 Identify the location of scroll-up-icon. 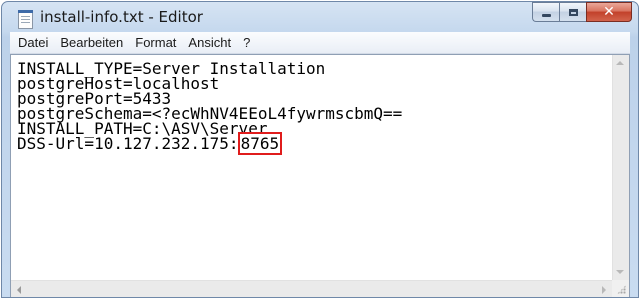
(620, 63).